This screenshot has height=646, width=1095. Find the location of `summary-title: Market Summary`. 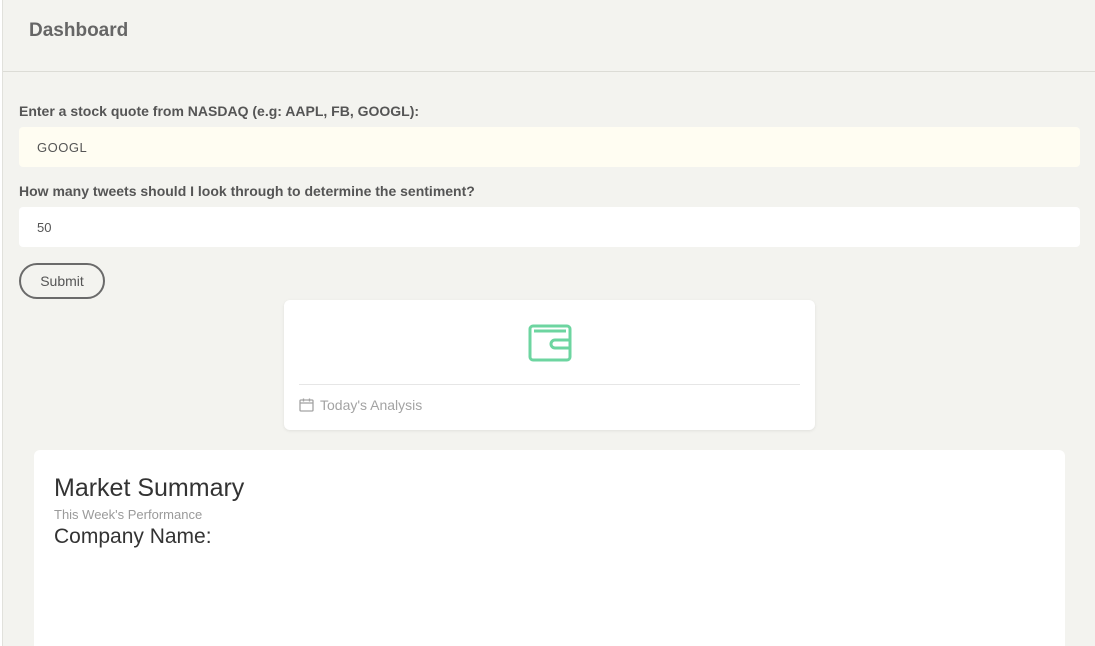

summary-title: Market Summary is located at coordinates (149, 488).